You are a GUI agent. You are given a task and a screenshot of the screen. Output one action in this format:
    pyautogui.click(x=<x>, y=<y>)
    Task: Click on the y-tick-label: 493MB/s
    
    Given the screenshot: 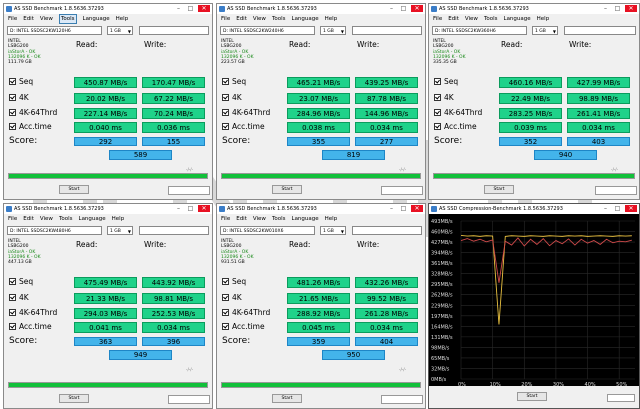 What is the action you would take?
    pyautogui.click(x=442, y=222)
    